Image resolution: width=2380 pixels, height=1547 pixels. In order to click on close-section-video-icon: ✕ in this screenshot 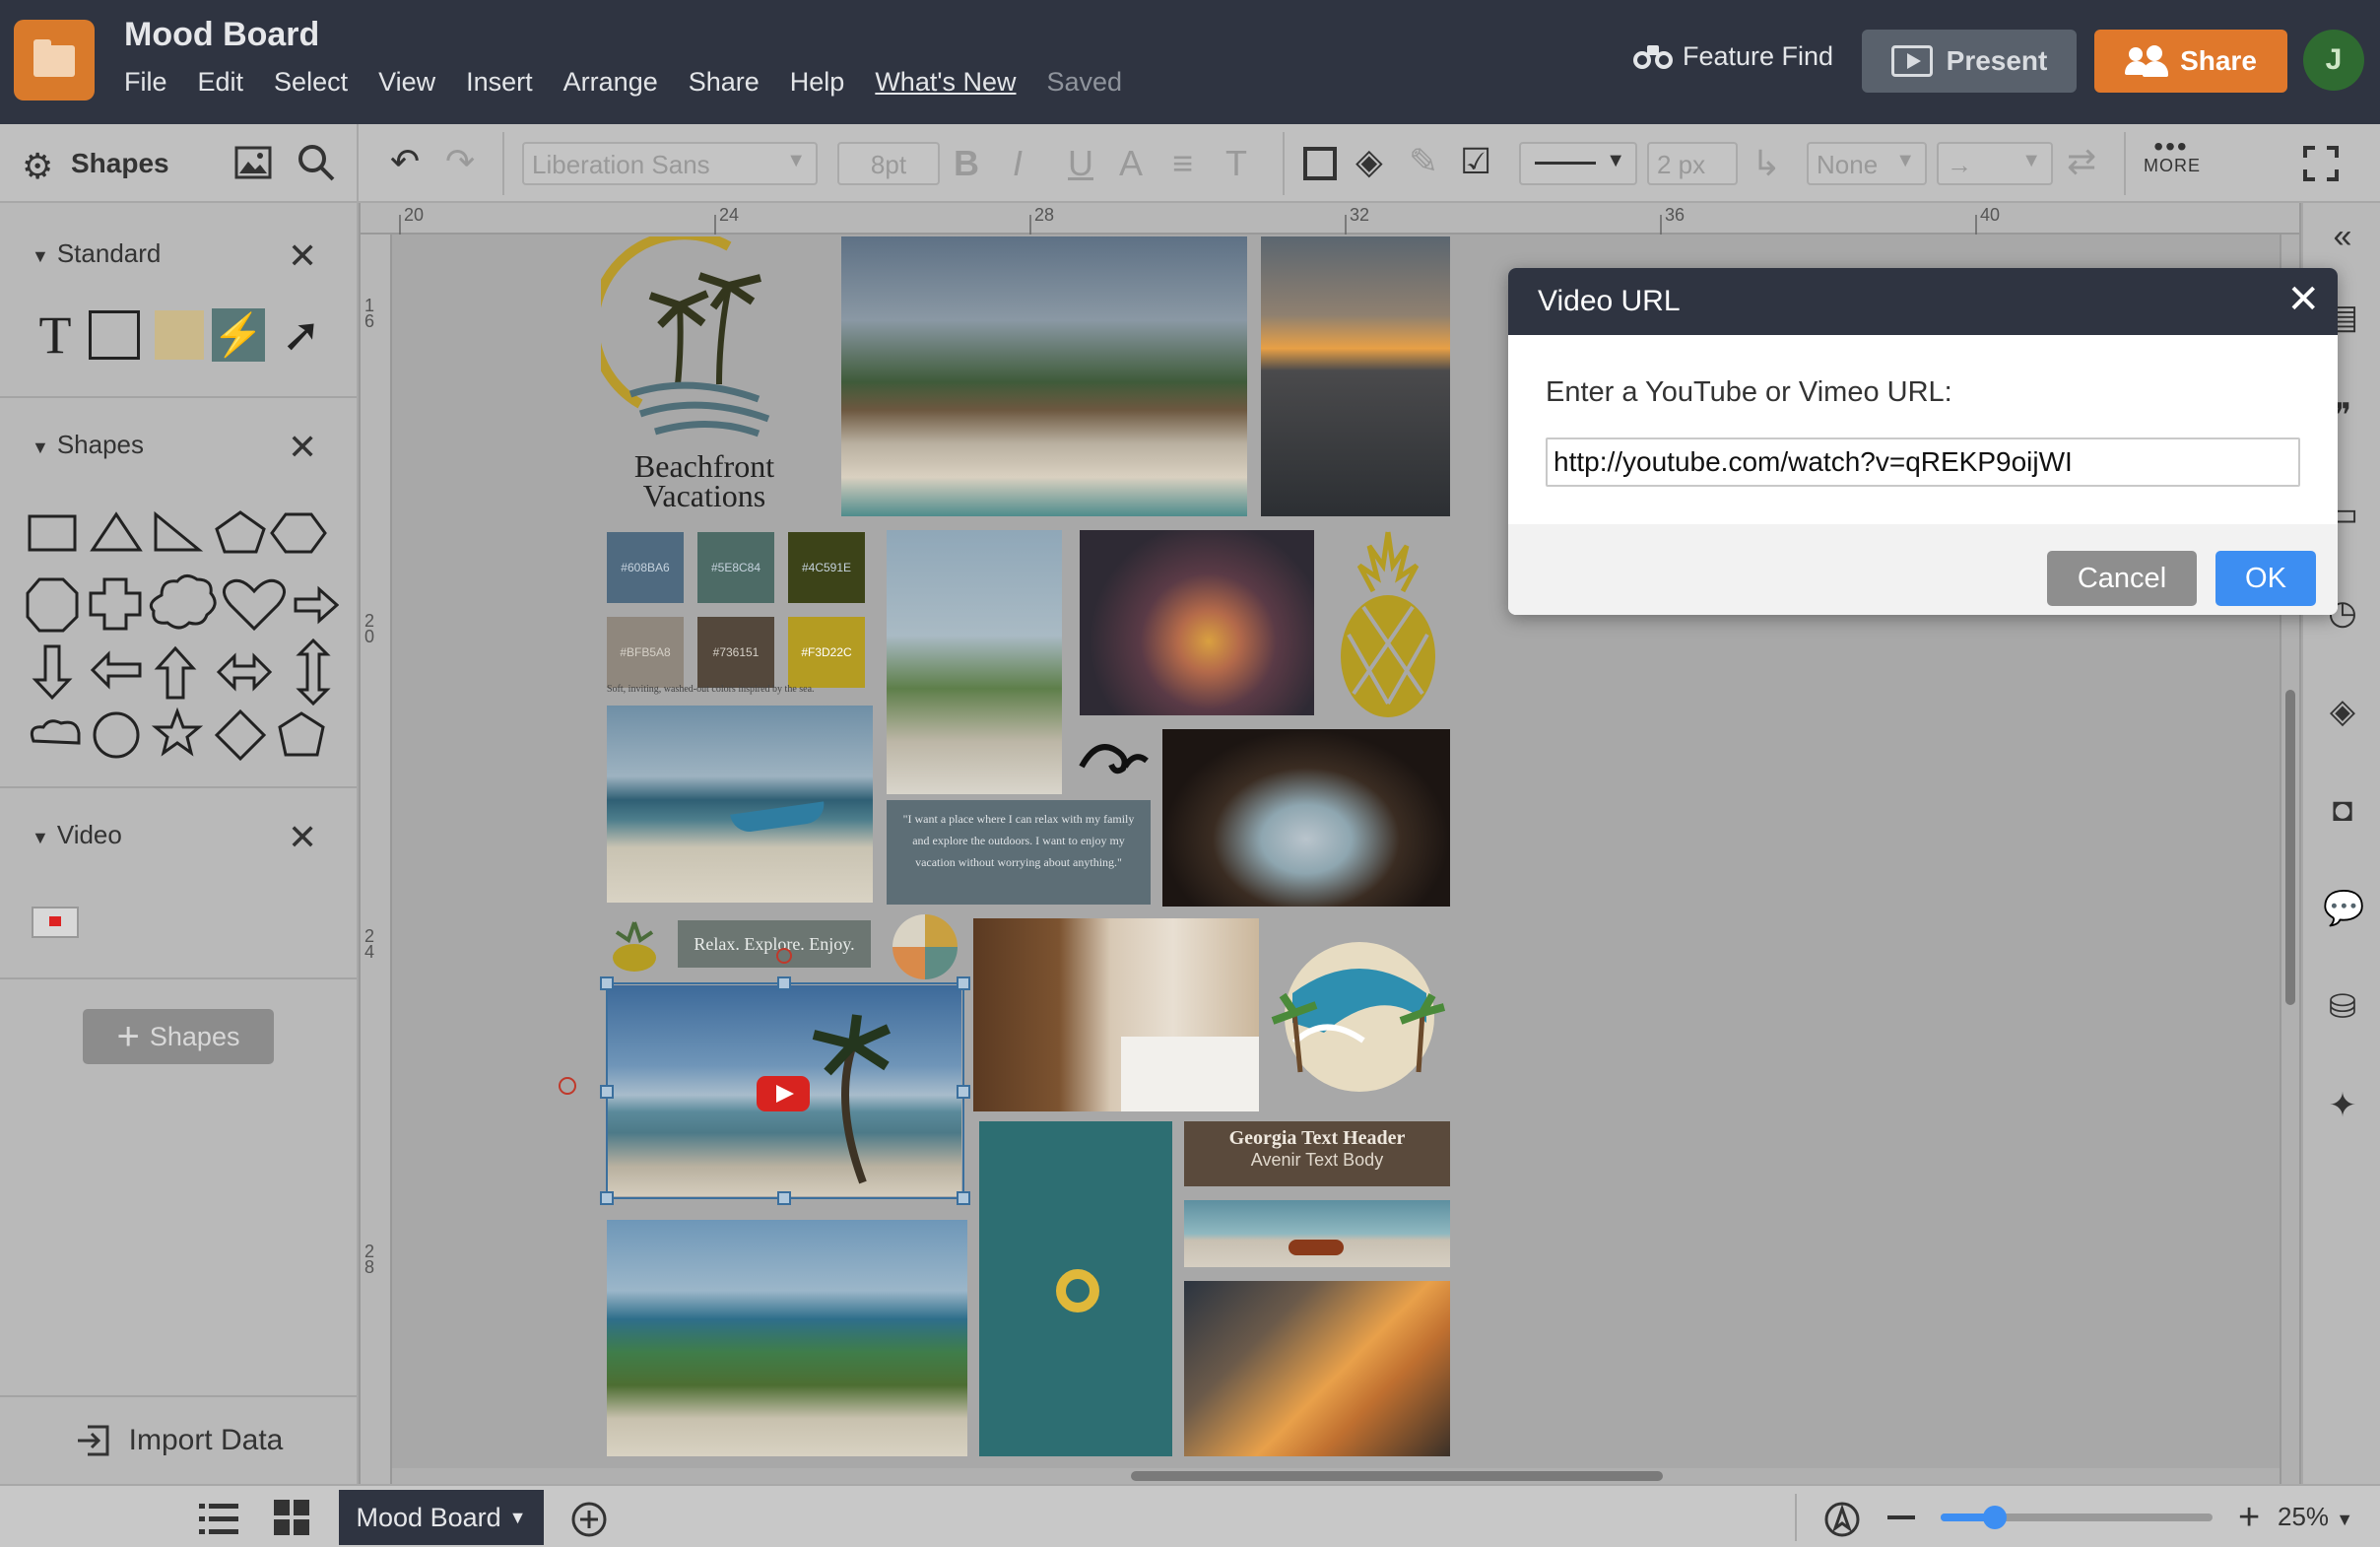, I will do `click(302, 837)`.